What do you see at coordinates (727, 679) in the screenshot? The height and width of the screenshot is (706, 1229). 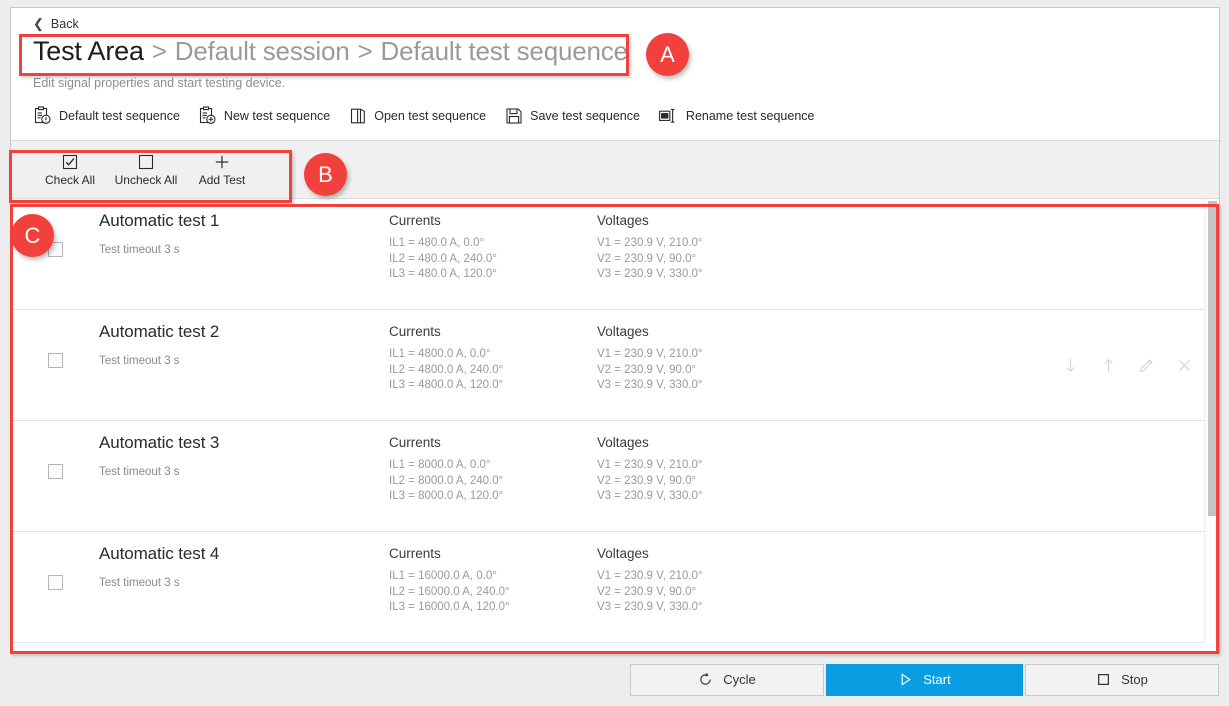 I see `cycle-button: Cycle` at bounding box center [727, 679].